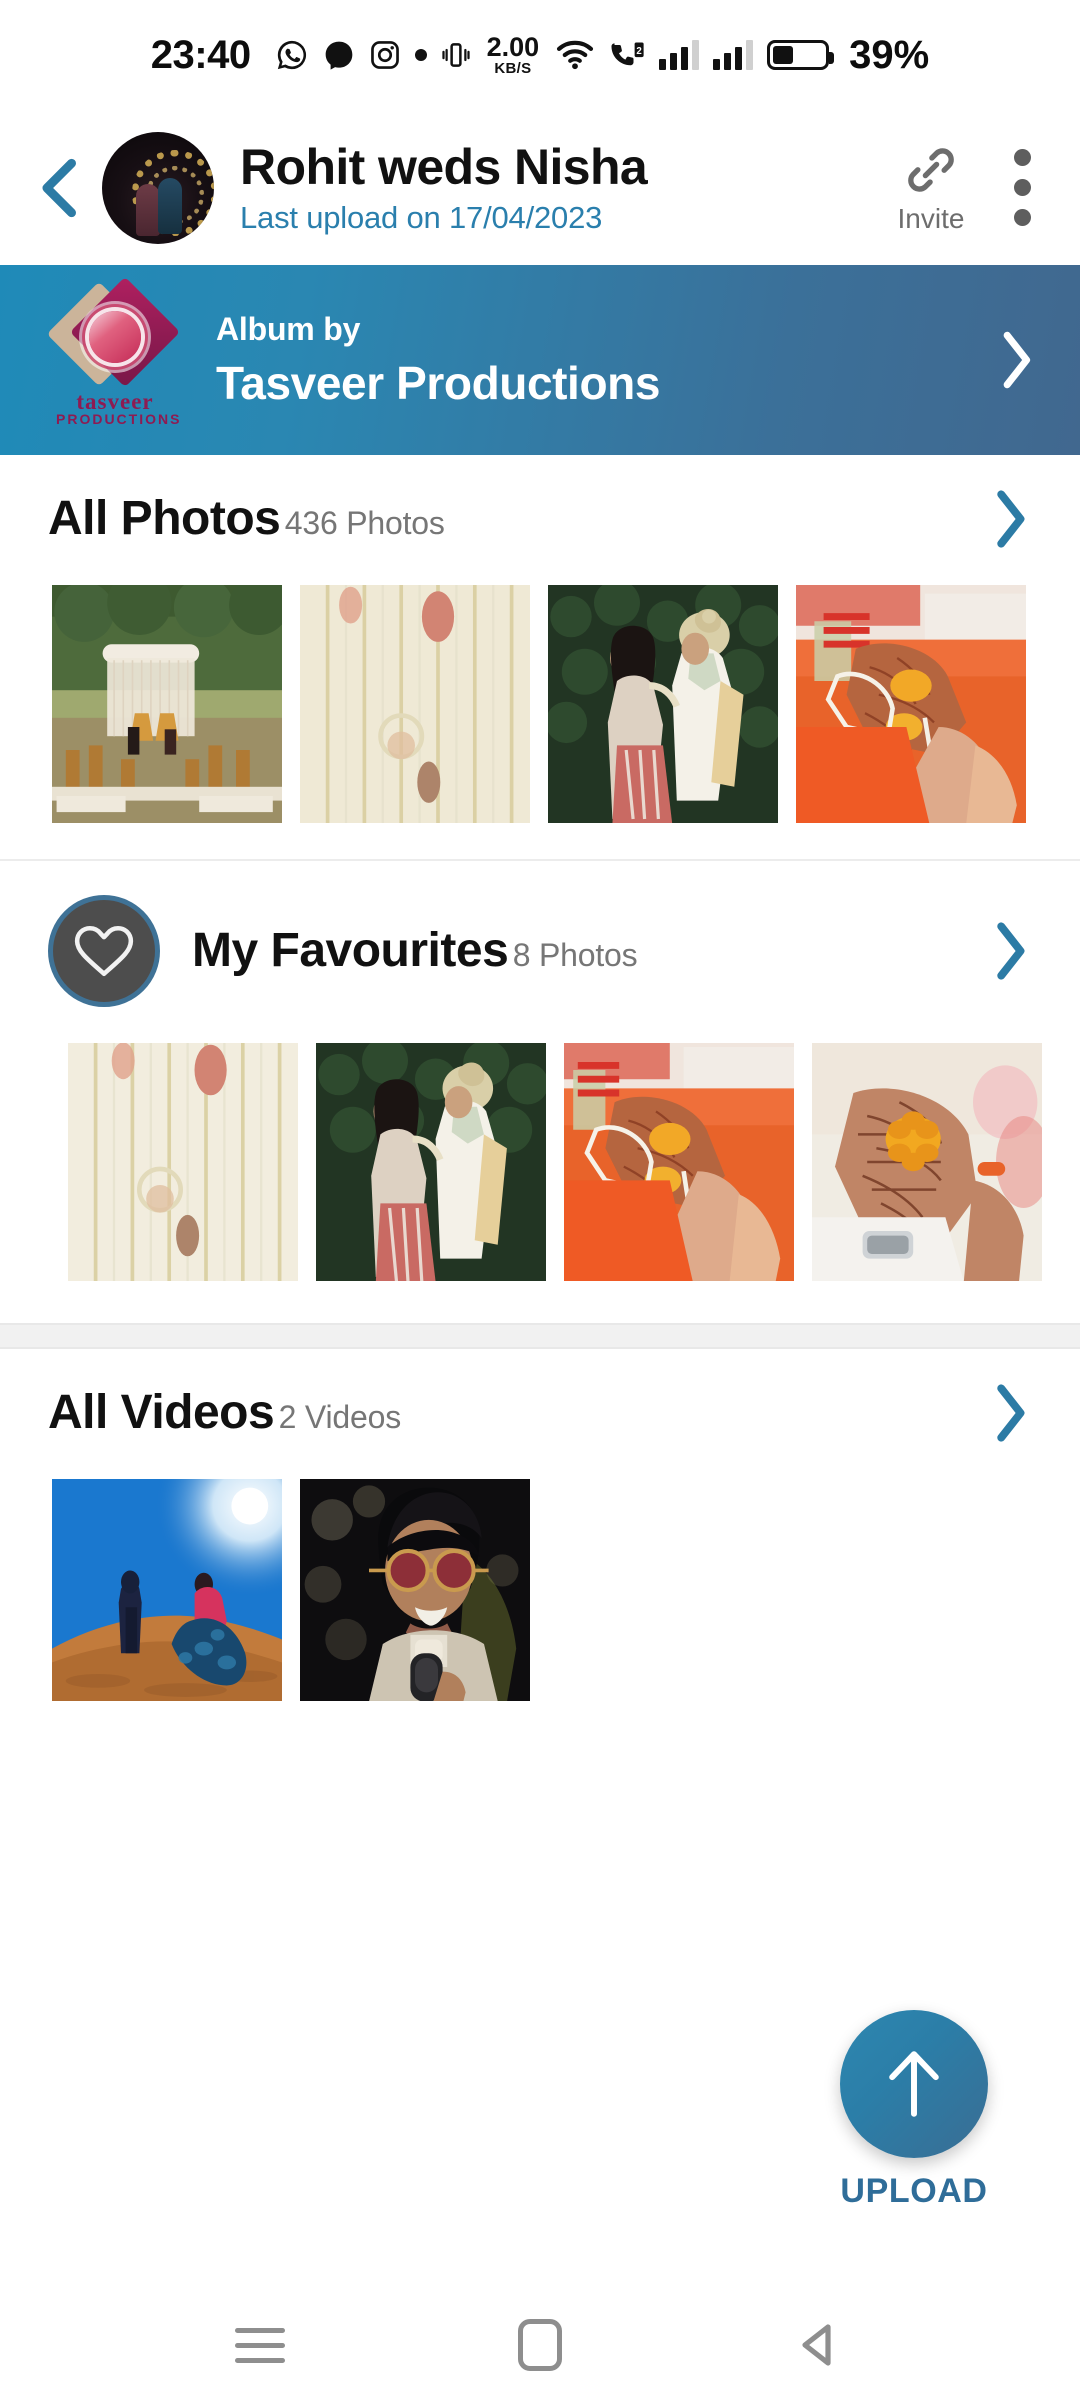  I want to click on my-favourites-thumbnails, so click(540, 1144).